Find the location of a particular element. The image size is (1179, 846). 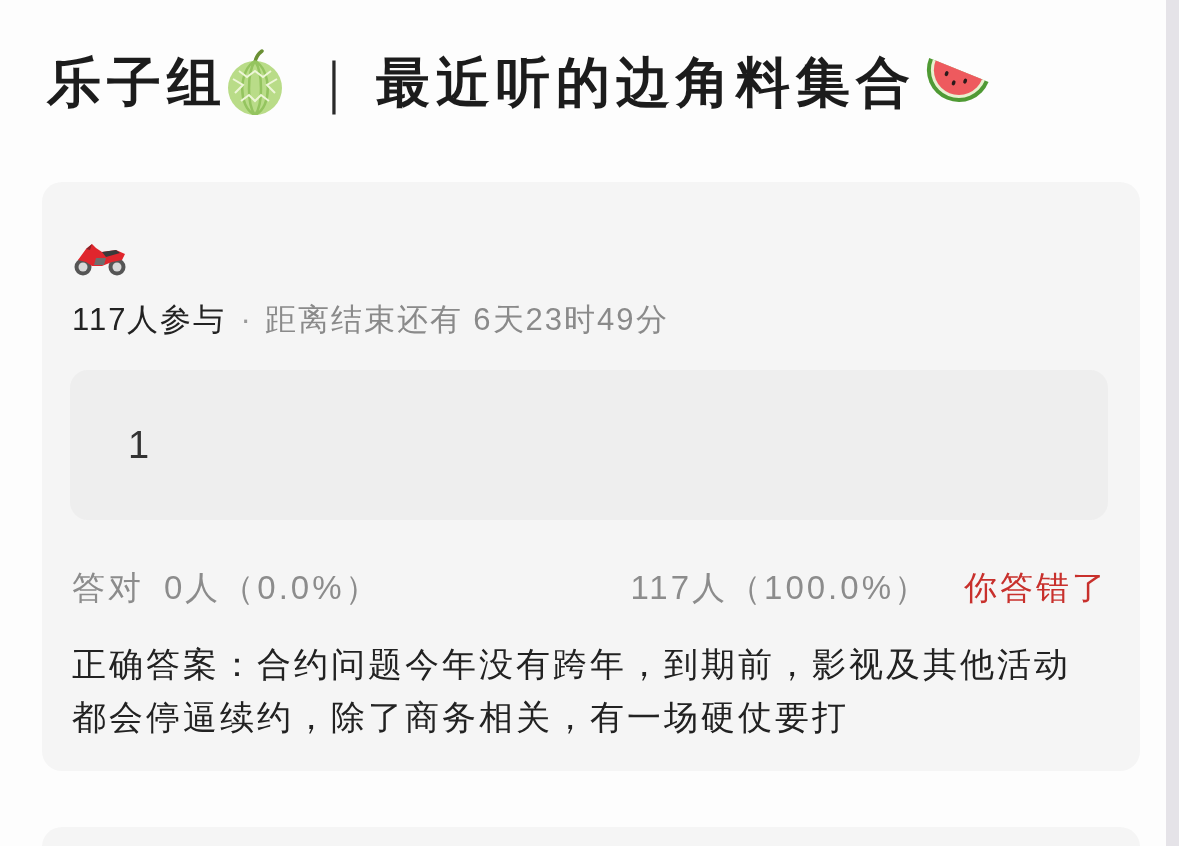

answer-explanation: 正确答案：合约问题今年没有跨年，到期前，影视及其他活动都会停逼续约，除了商务相关，有一场硬仗要打 is located at coordinates (572, 691).